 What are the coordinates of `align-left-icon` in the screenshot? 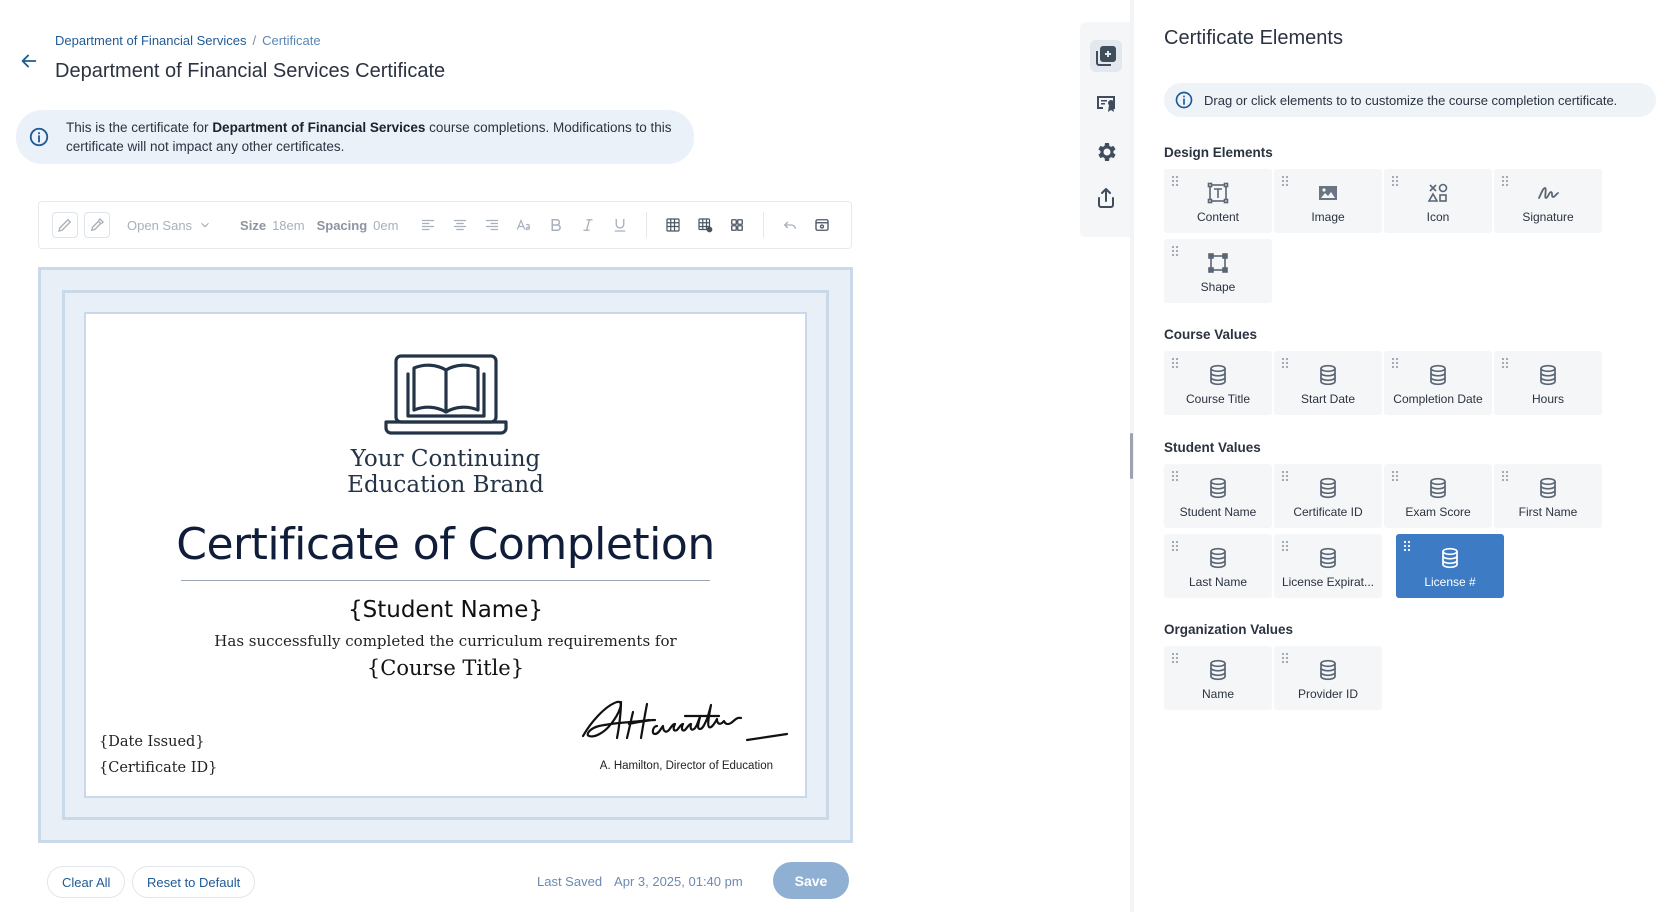 It's located at (428, 225).